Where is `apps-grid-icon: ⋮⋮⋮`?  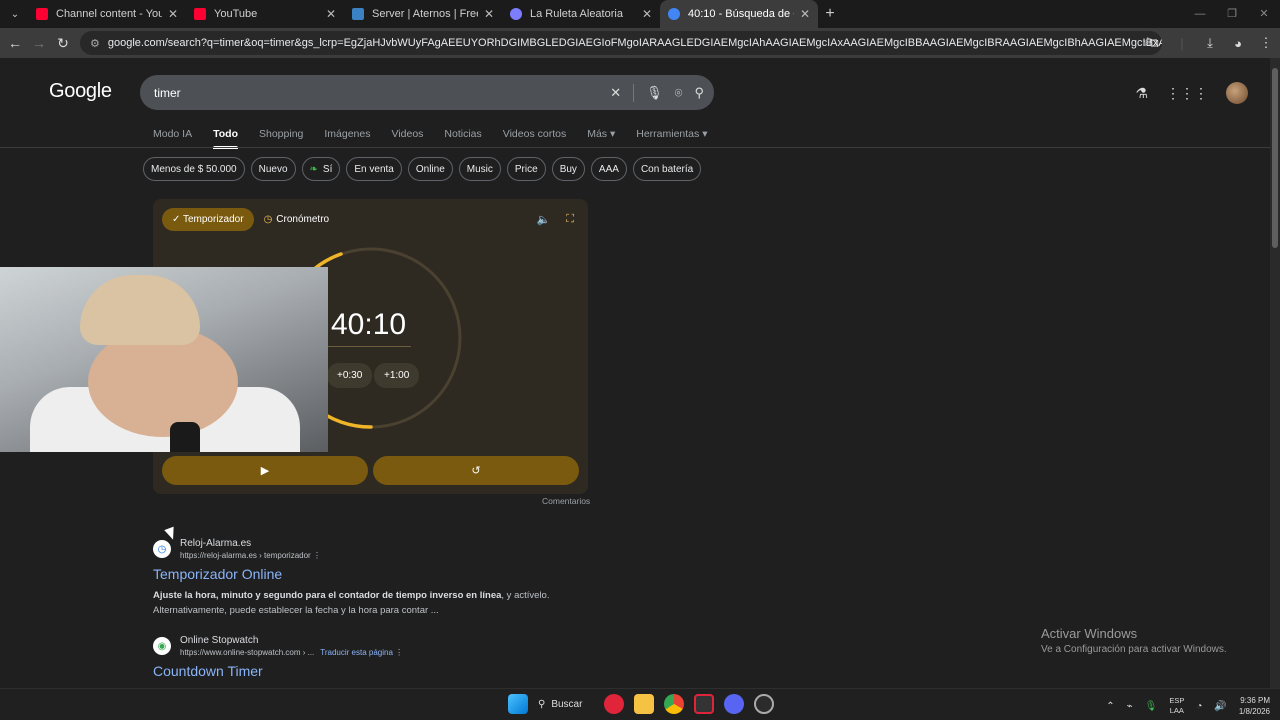
apps-grid-icon: ⋮⋮⋮ is located at coordinates (1187, 93).